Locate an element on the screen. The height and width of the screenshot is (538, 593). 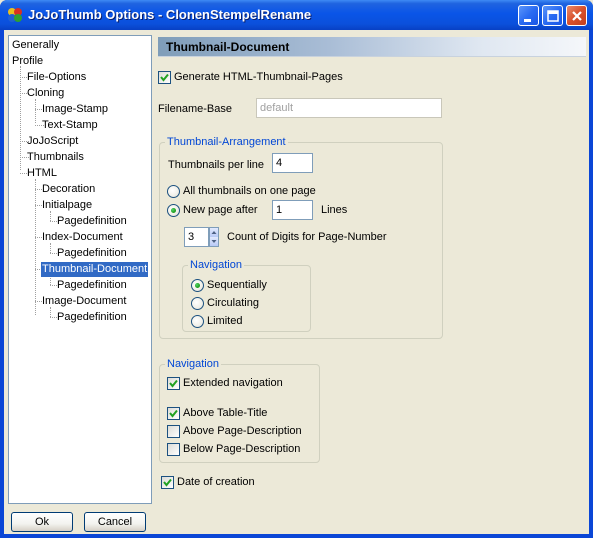
tree-item-image-document: Image-Document is located at coordinates (84, 301).